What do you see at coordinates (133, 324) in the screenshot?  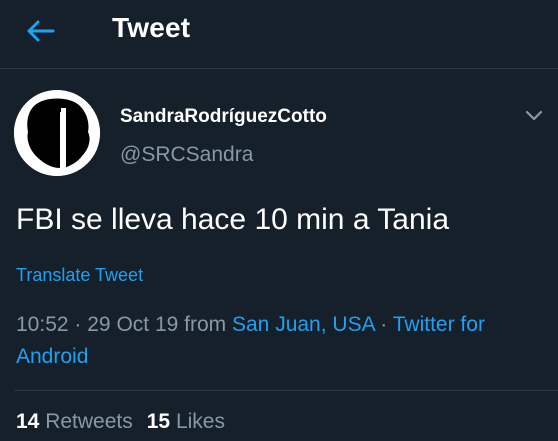 I see `tweet-date: 29 Oct 19` at bounding box center [133, 324].